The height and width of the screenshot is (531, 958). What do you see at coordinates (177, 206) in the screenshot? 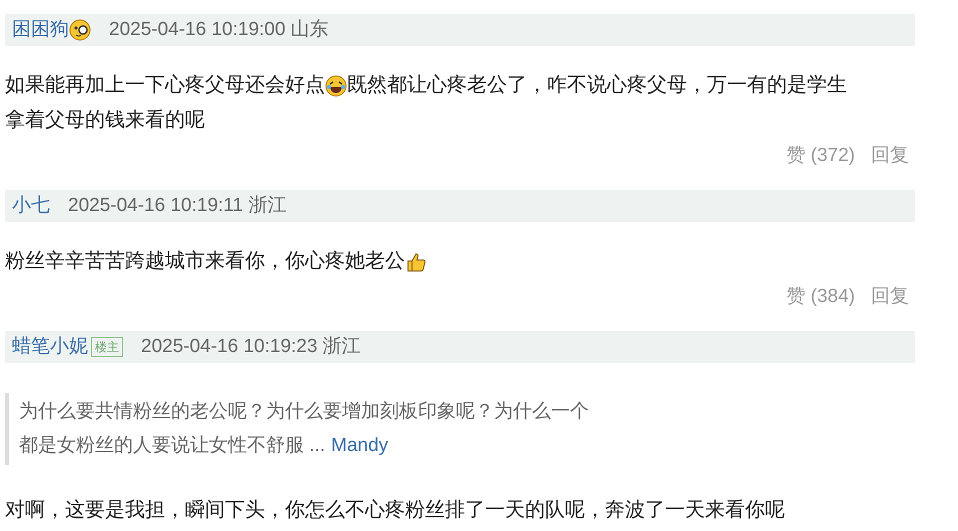
I see `comment-meta: 2025-04-16 10:19:11 浙江` at bounding box center [177, 206].